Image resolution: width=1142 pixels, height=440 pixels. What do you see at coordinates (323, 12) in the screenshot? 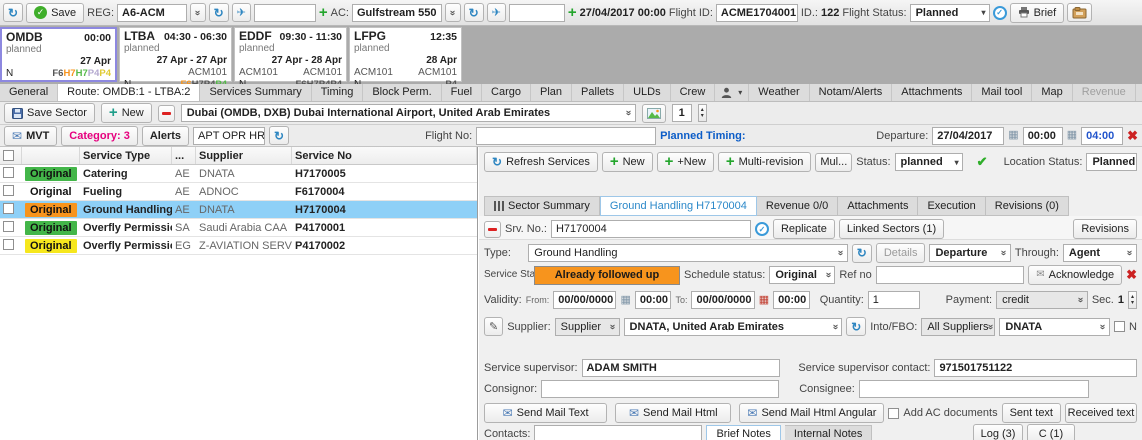
I see `add-reg-icon: +` at bounding box center [323, 12].